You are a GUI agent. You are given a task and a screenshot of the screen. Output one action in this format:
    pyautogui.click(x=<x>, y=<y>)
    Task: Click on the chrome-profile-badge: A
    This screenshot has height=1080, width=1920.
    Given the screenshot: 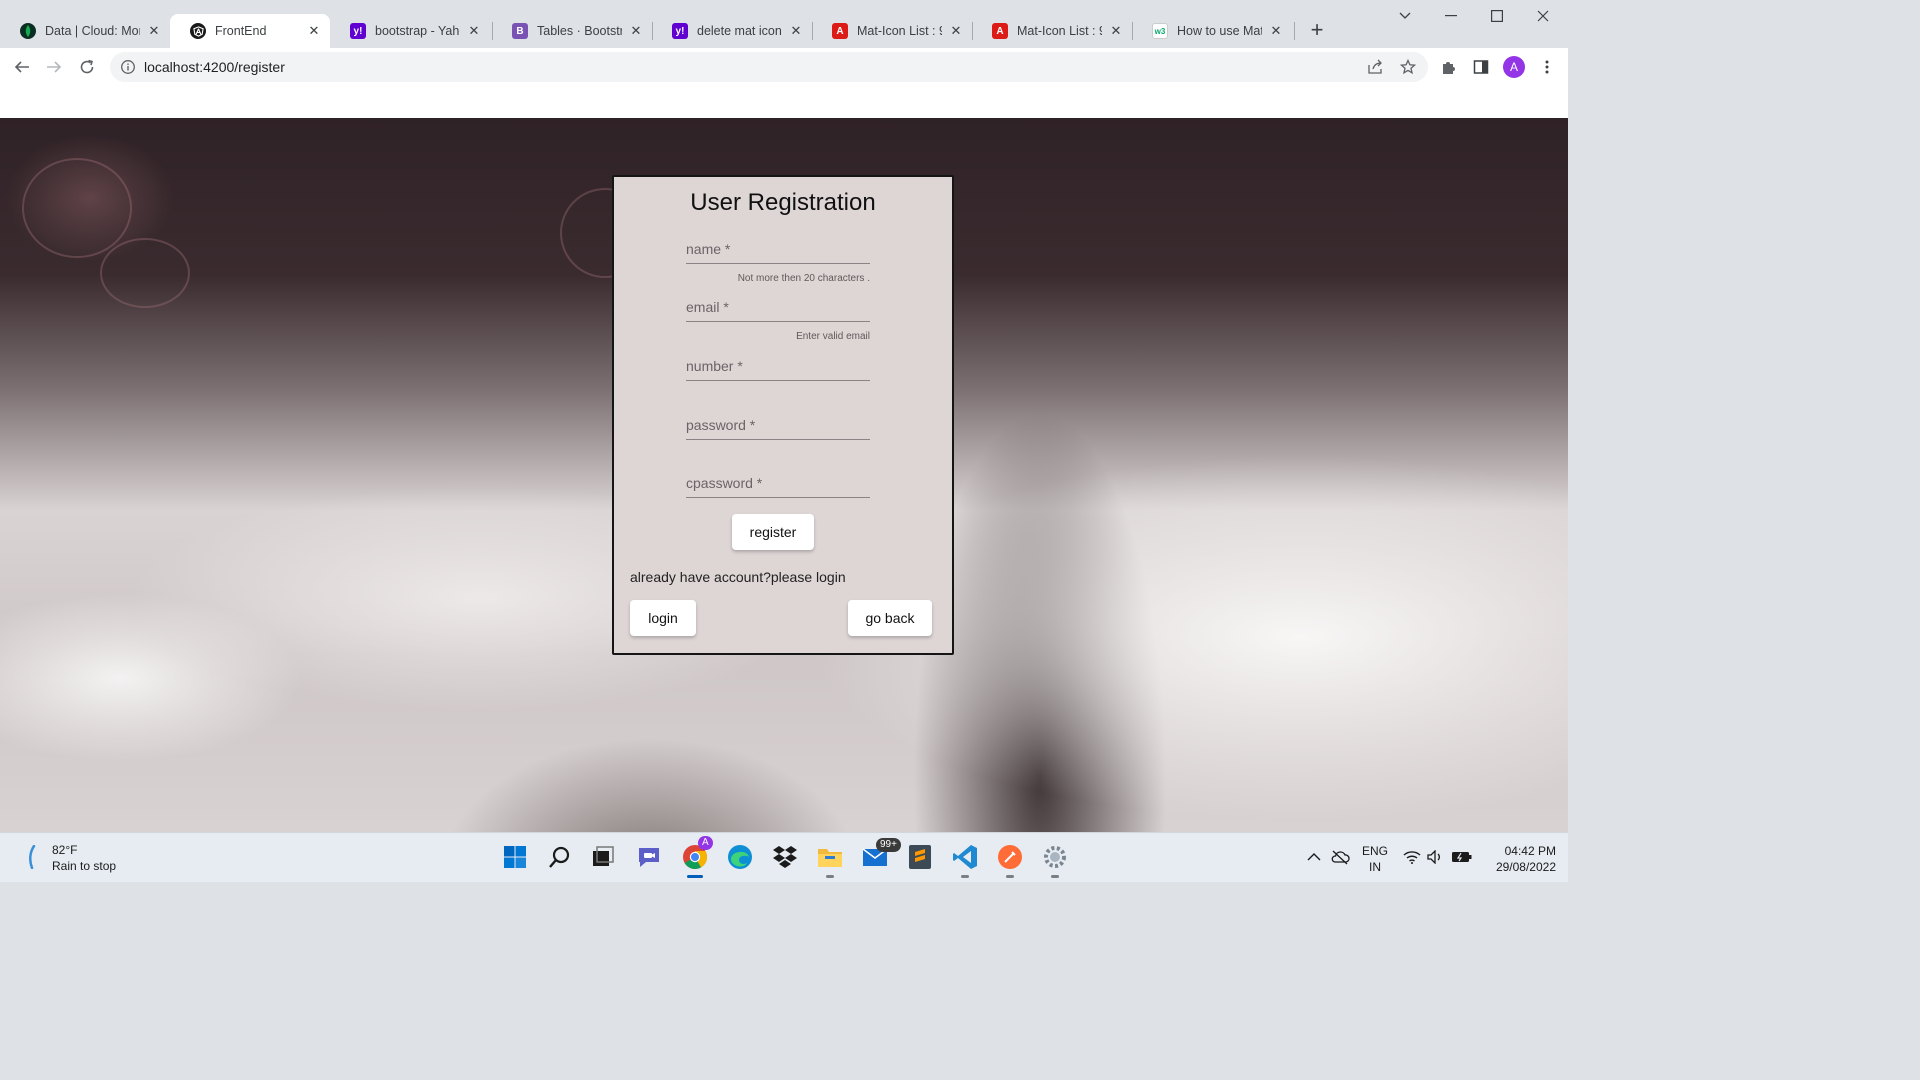 What is the action you would take?
    pyautogui.click(x=705, y=843)
    